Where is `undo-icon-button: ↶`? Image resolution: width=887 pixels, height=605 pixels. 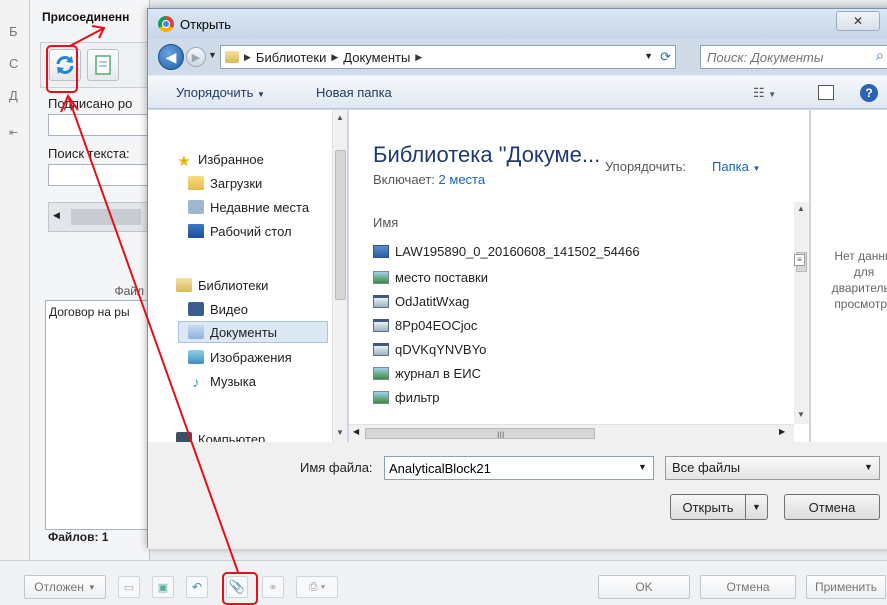
undo-icon-button: ↶ is located at coordinates (197, 587).